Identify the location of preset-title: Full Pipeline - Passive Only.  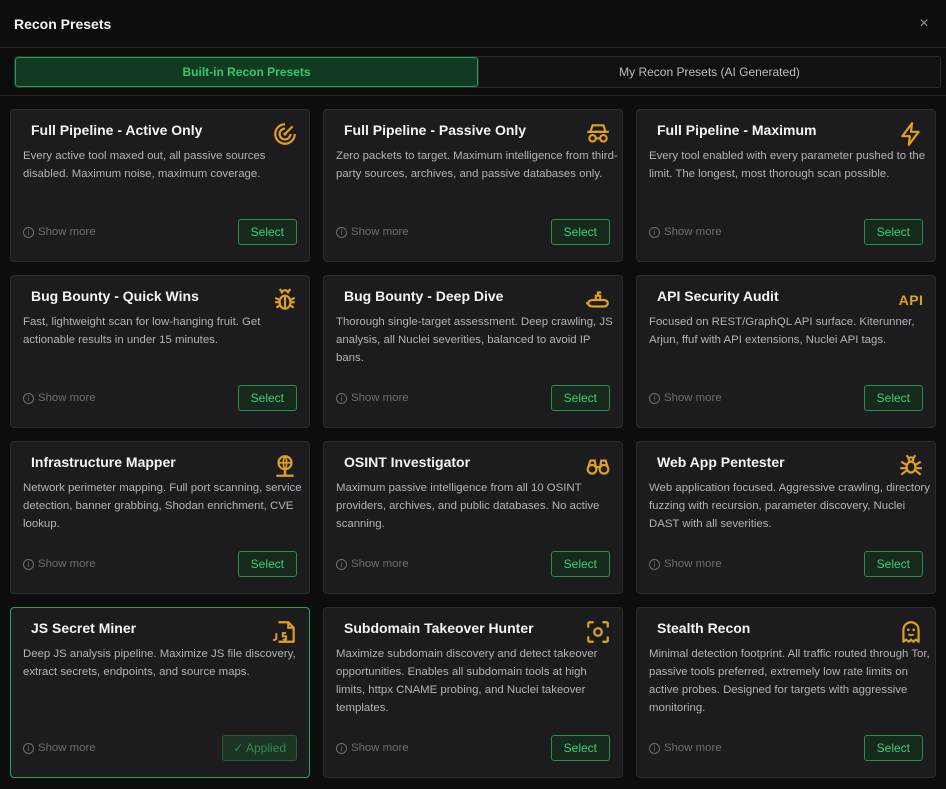
(435, 130).